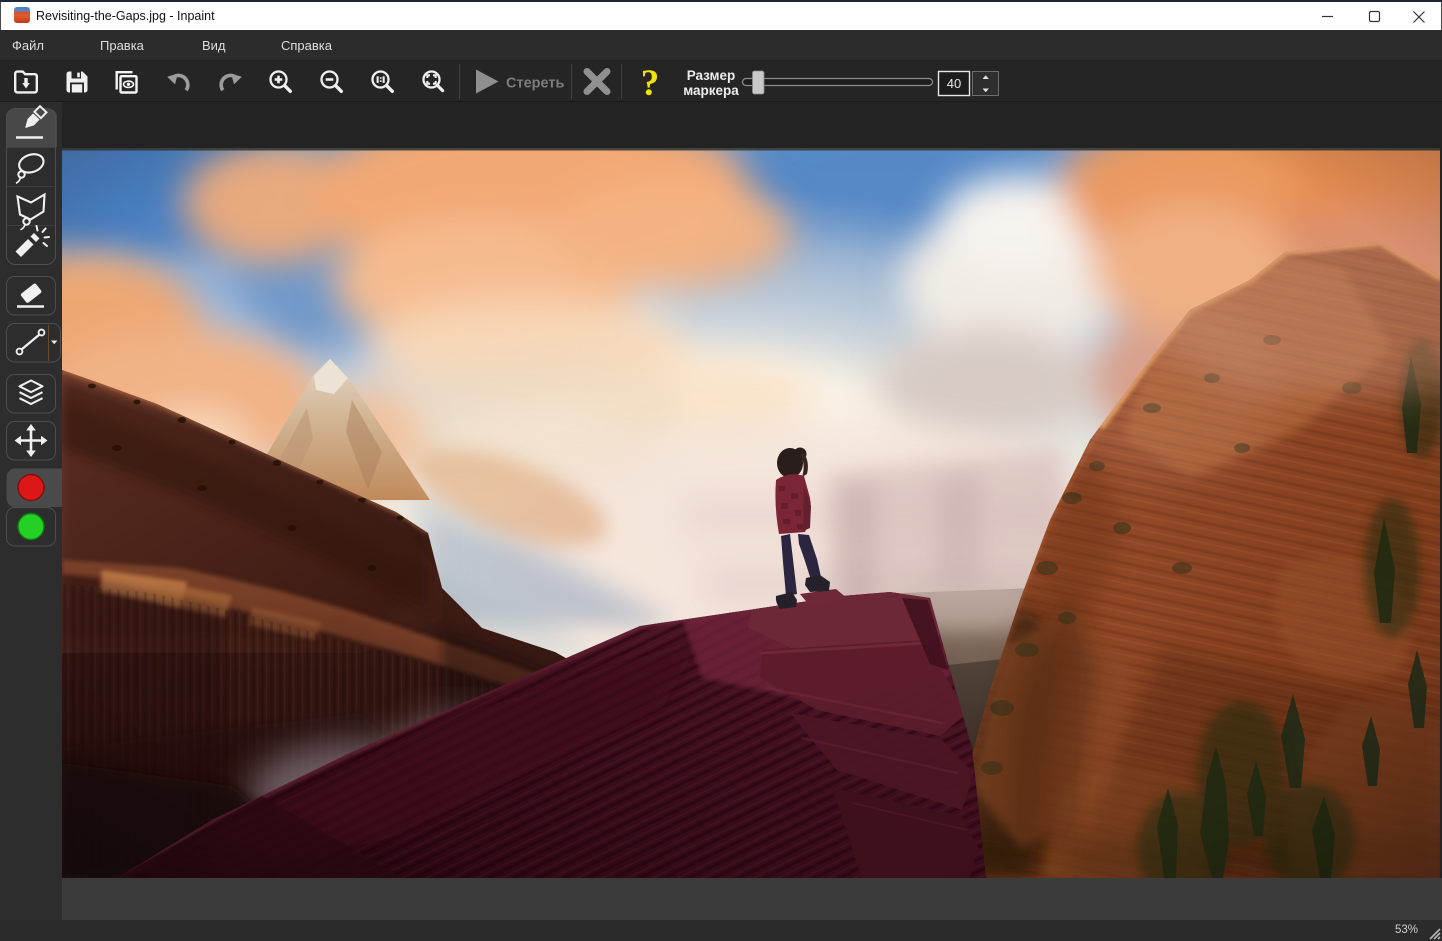  What do you see at coordinates (954, 83) in the screenshot?
I see `svg-text: 40` at bounding box center [954, 83].